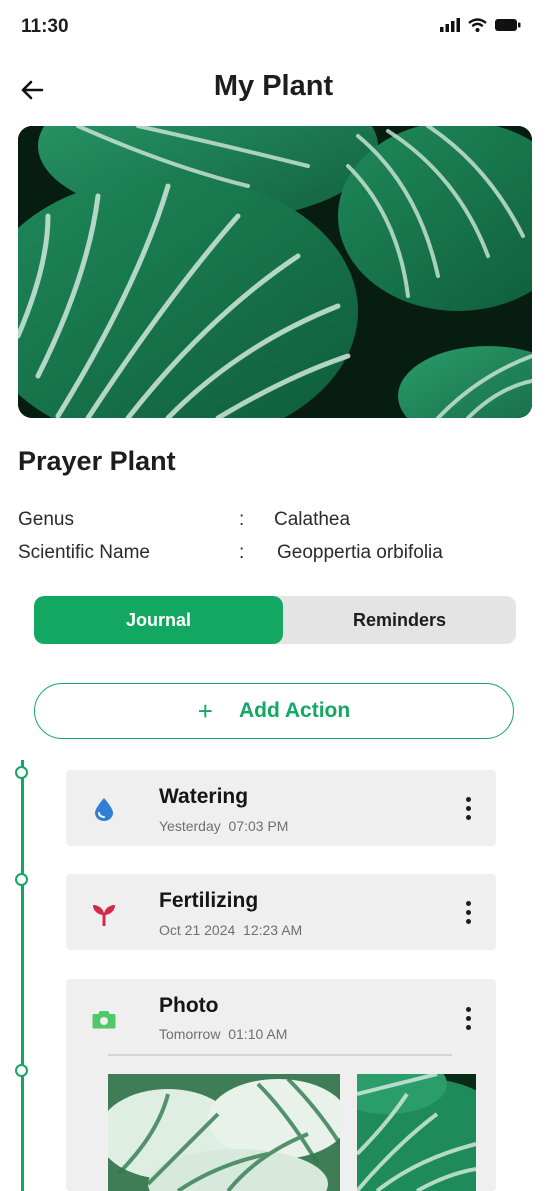 The image size is (547, 1191). Describe the element at coordinates (294, 710) in the screenshot. I see `add-action-label: Add Action` at that location.